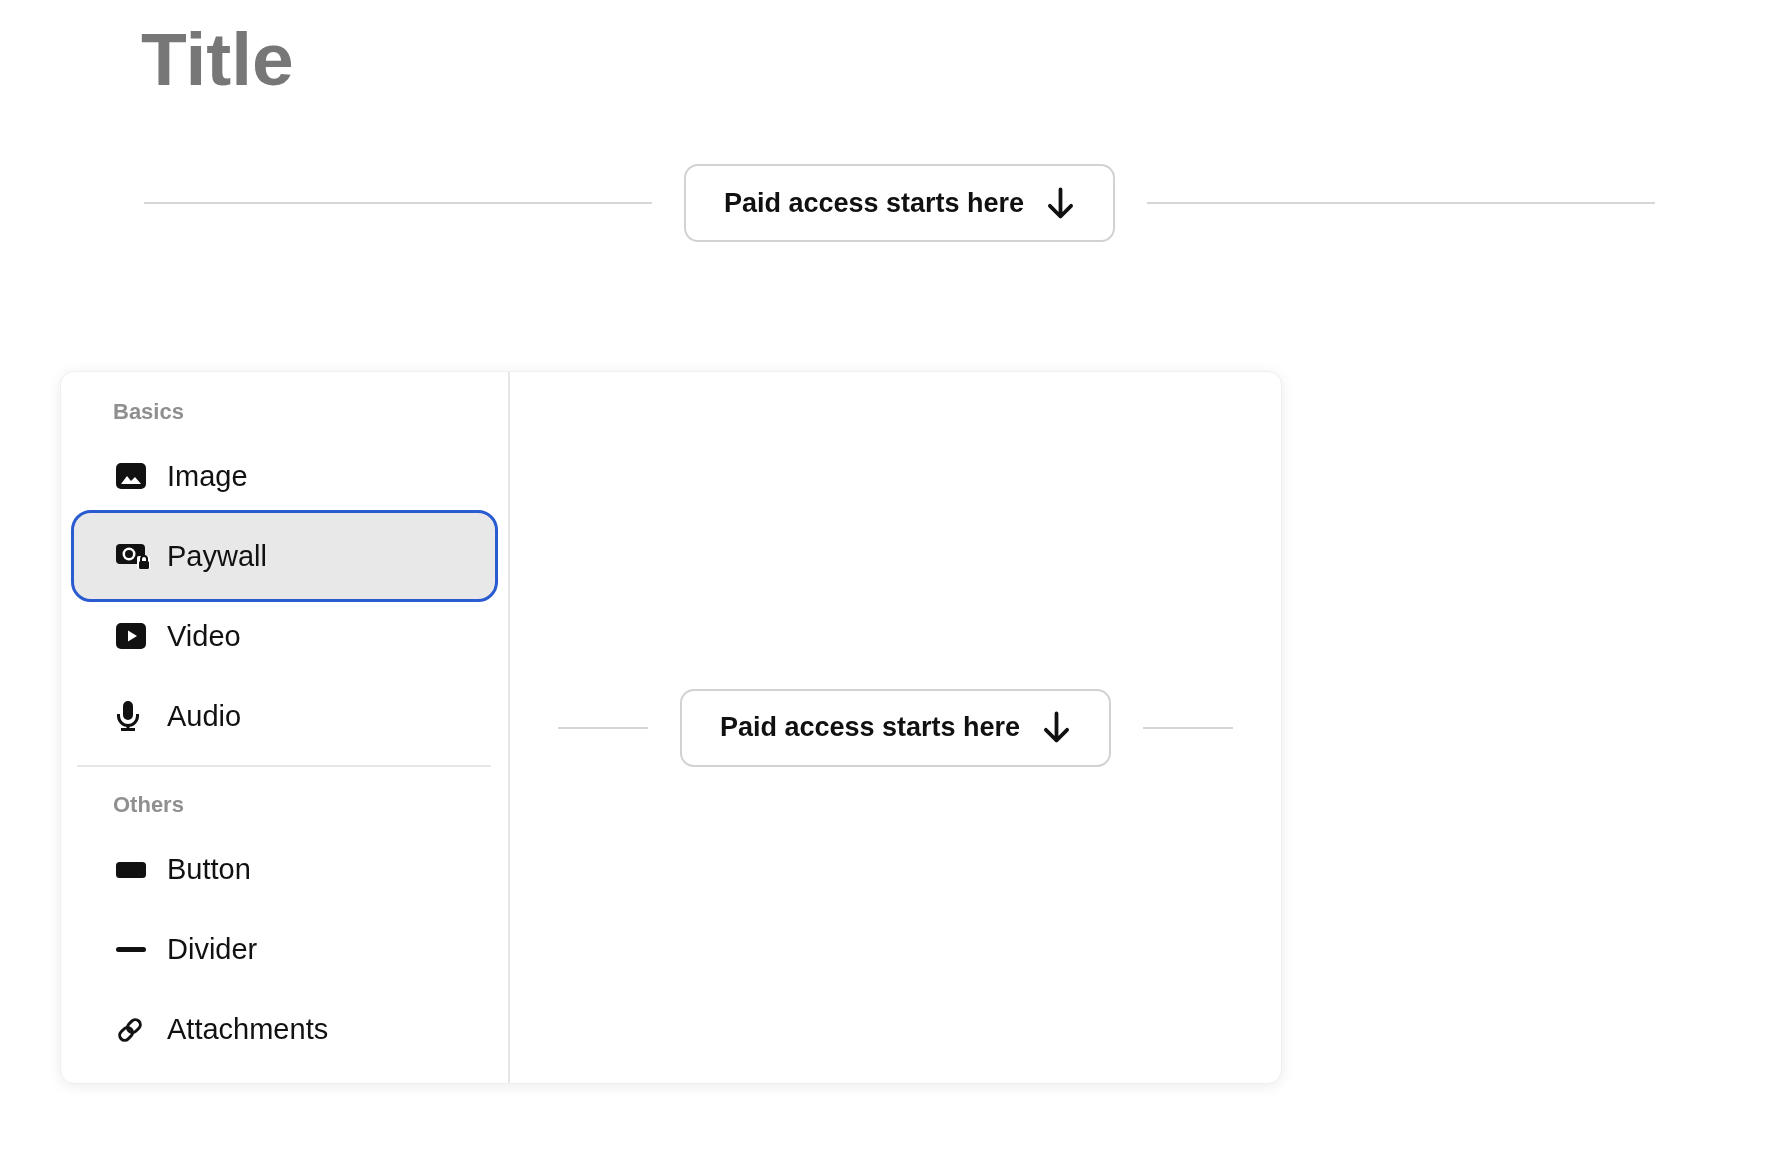 This screenshot has height=1158, width=1768. Describe the element at coordinates (217, 59) in the screenshot. I see `page-title: Title` at that location.